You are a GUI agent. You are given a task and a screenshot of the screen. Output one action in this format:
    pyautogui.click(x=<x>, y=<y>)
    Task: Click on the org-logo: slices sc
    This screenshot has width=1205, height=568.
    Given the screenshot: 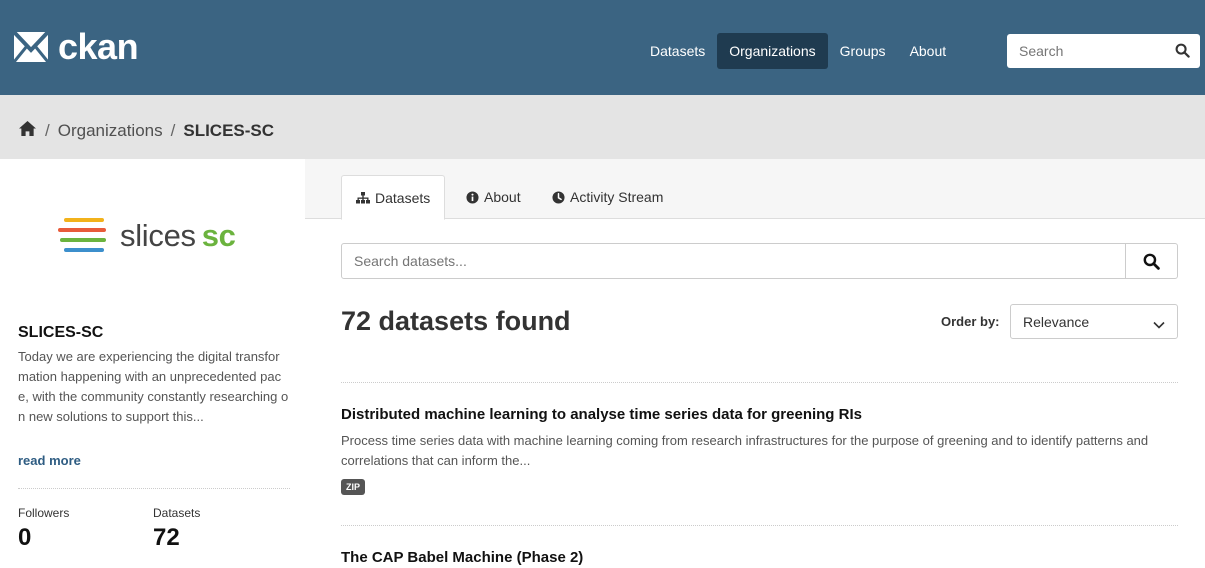 What is the action you would take?
    pyautogui.click(x=147, y=236)
    